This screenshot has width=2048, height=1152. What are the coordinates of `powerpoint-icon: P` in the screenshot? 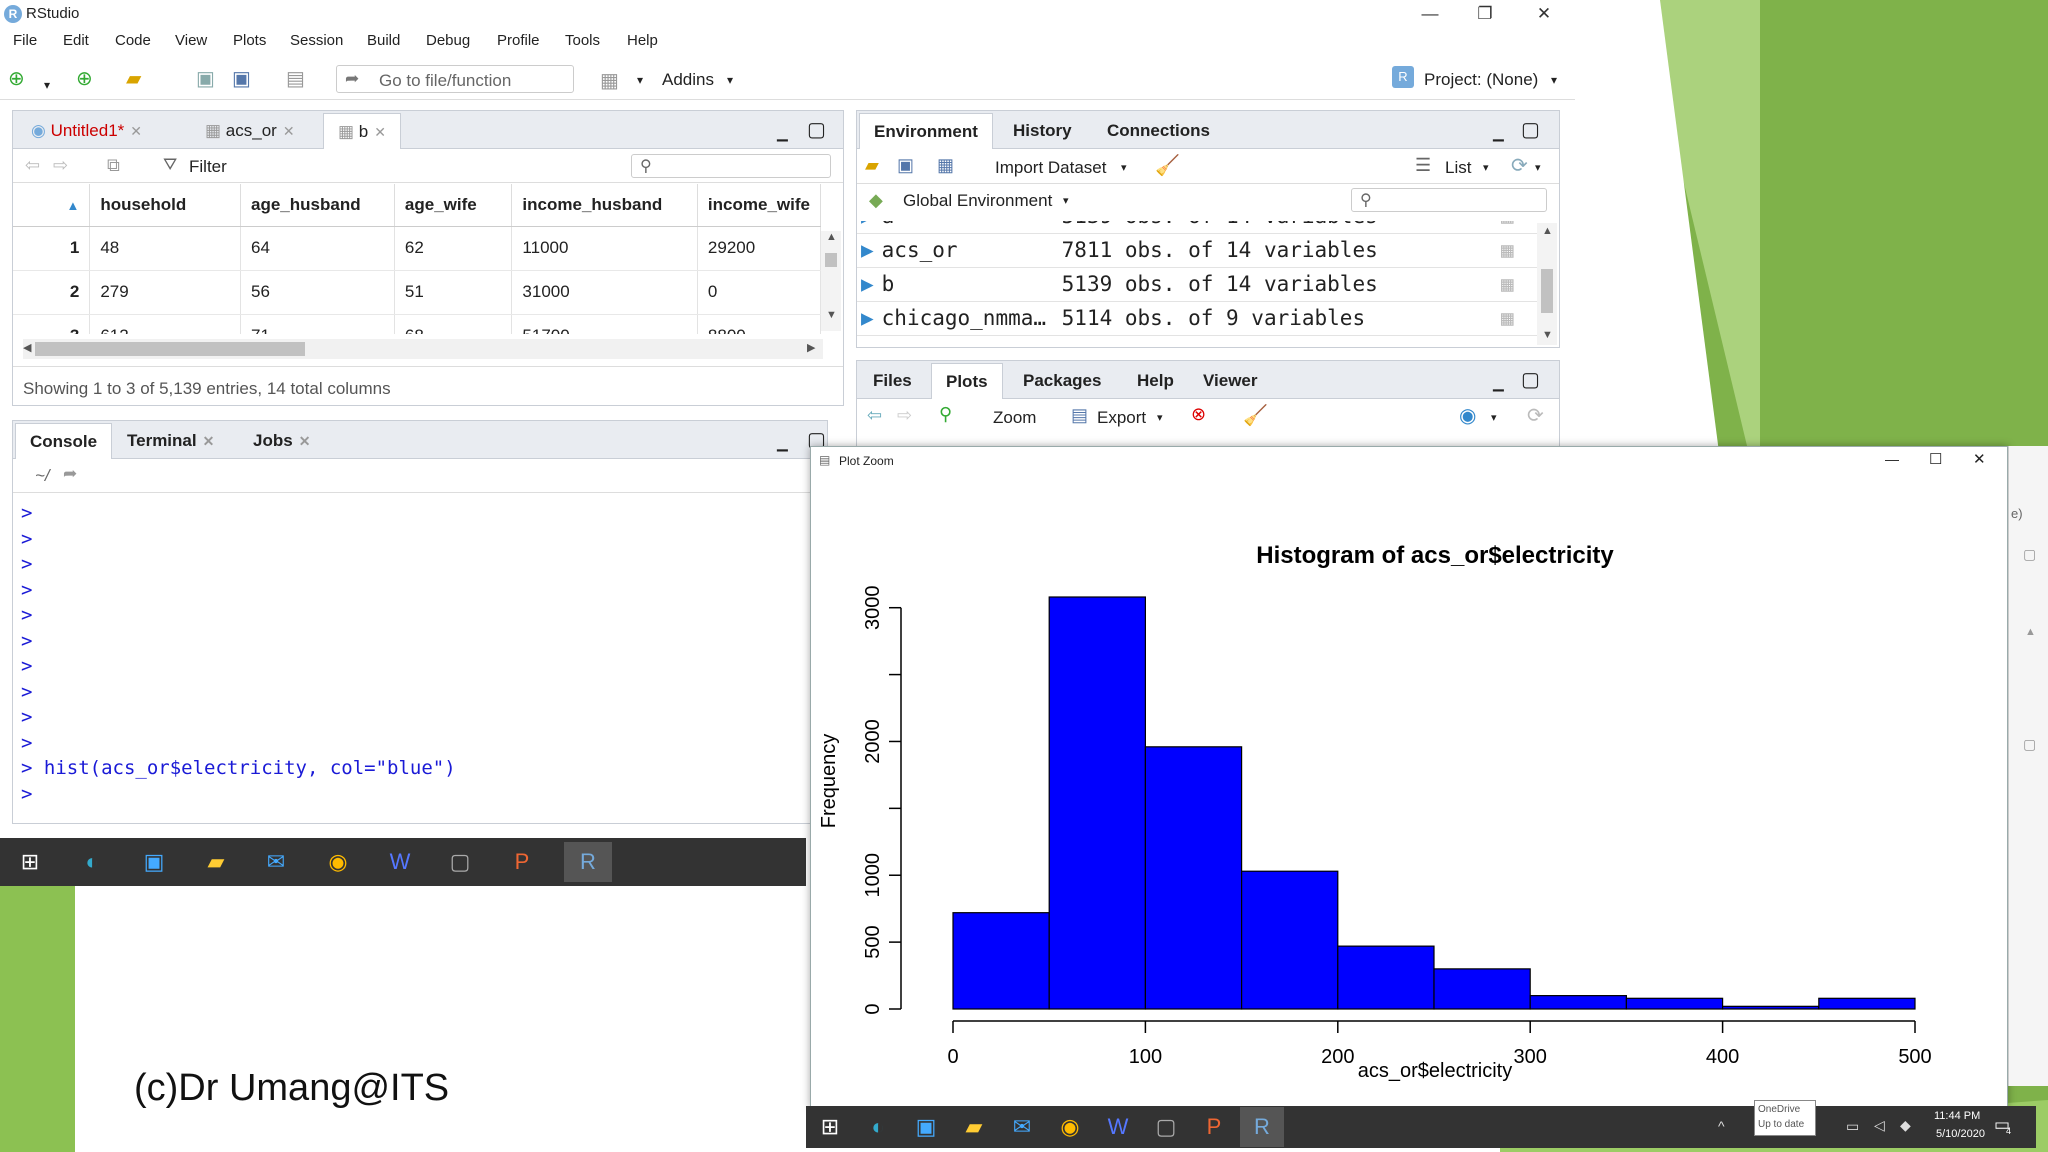 It's located at (1214, 1127).